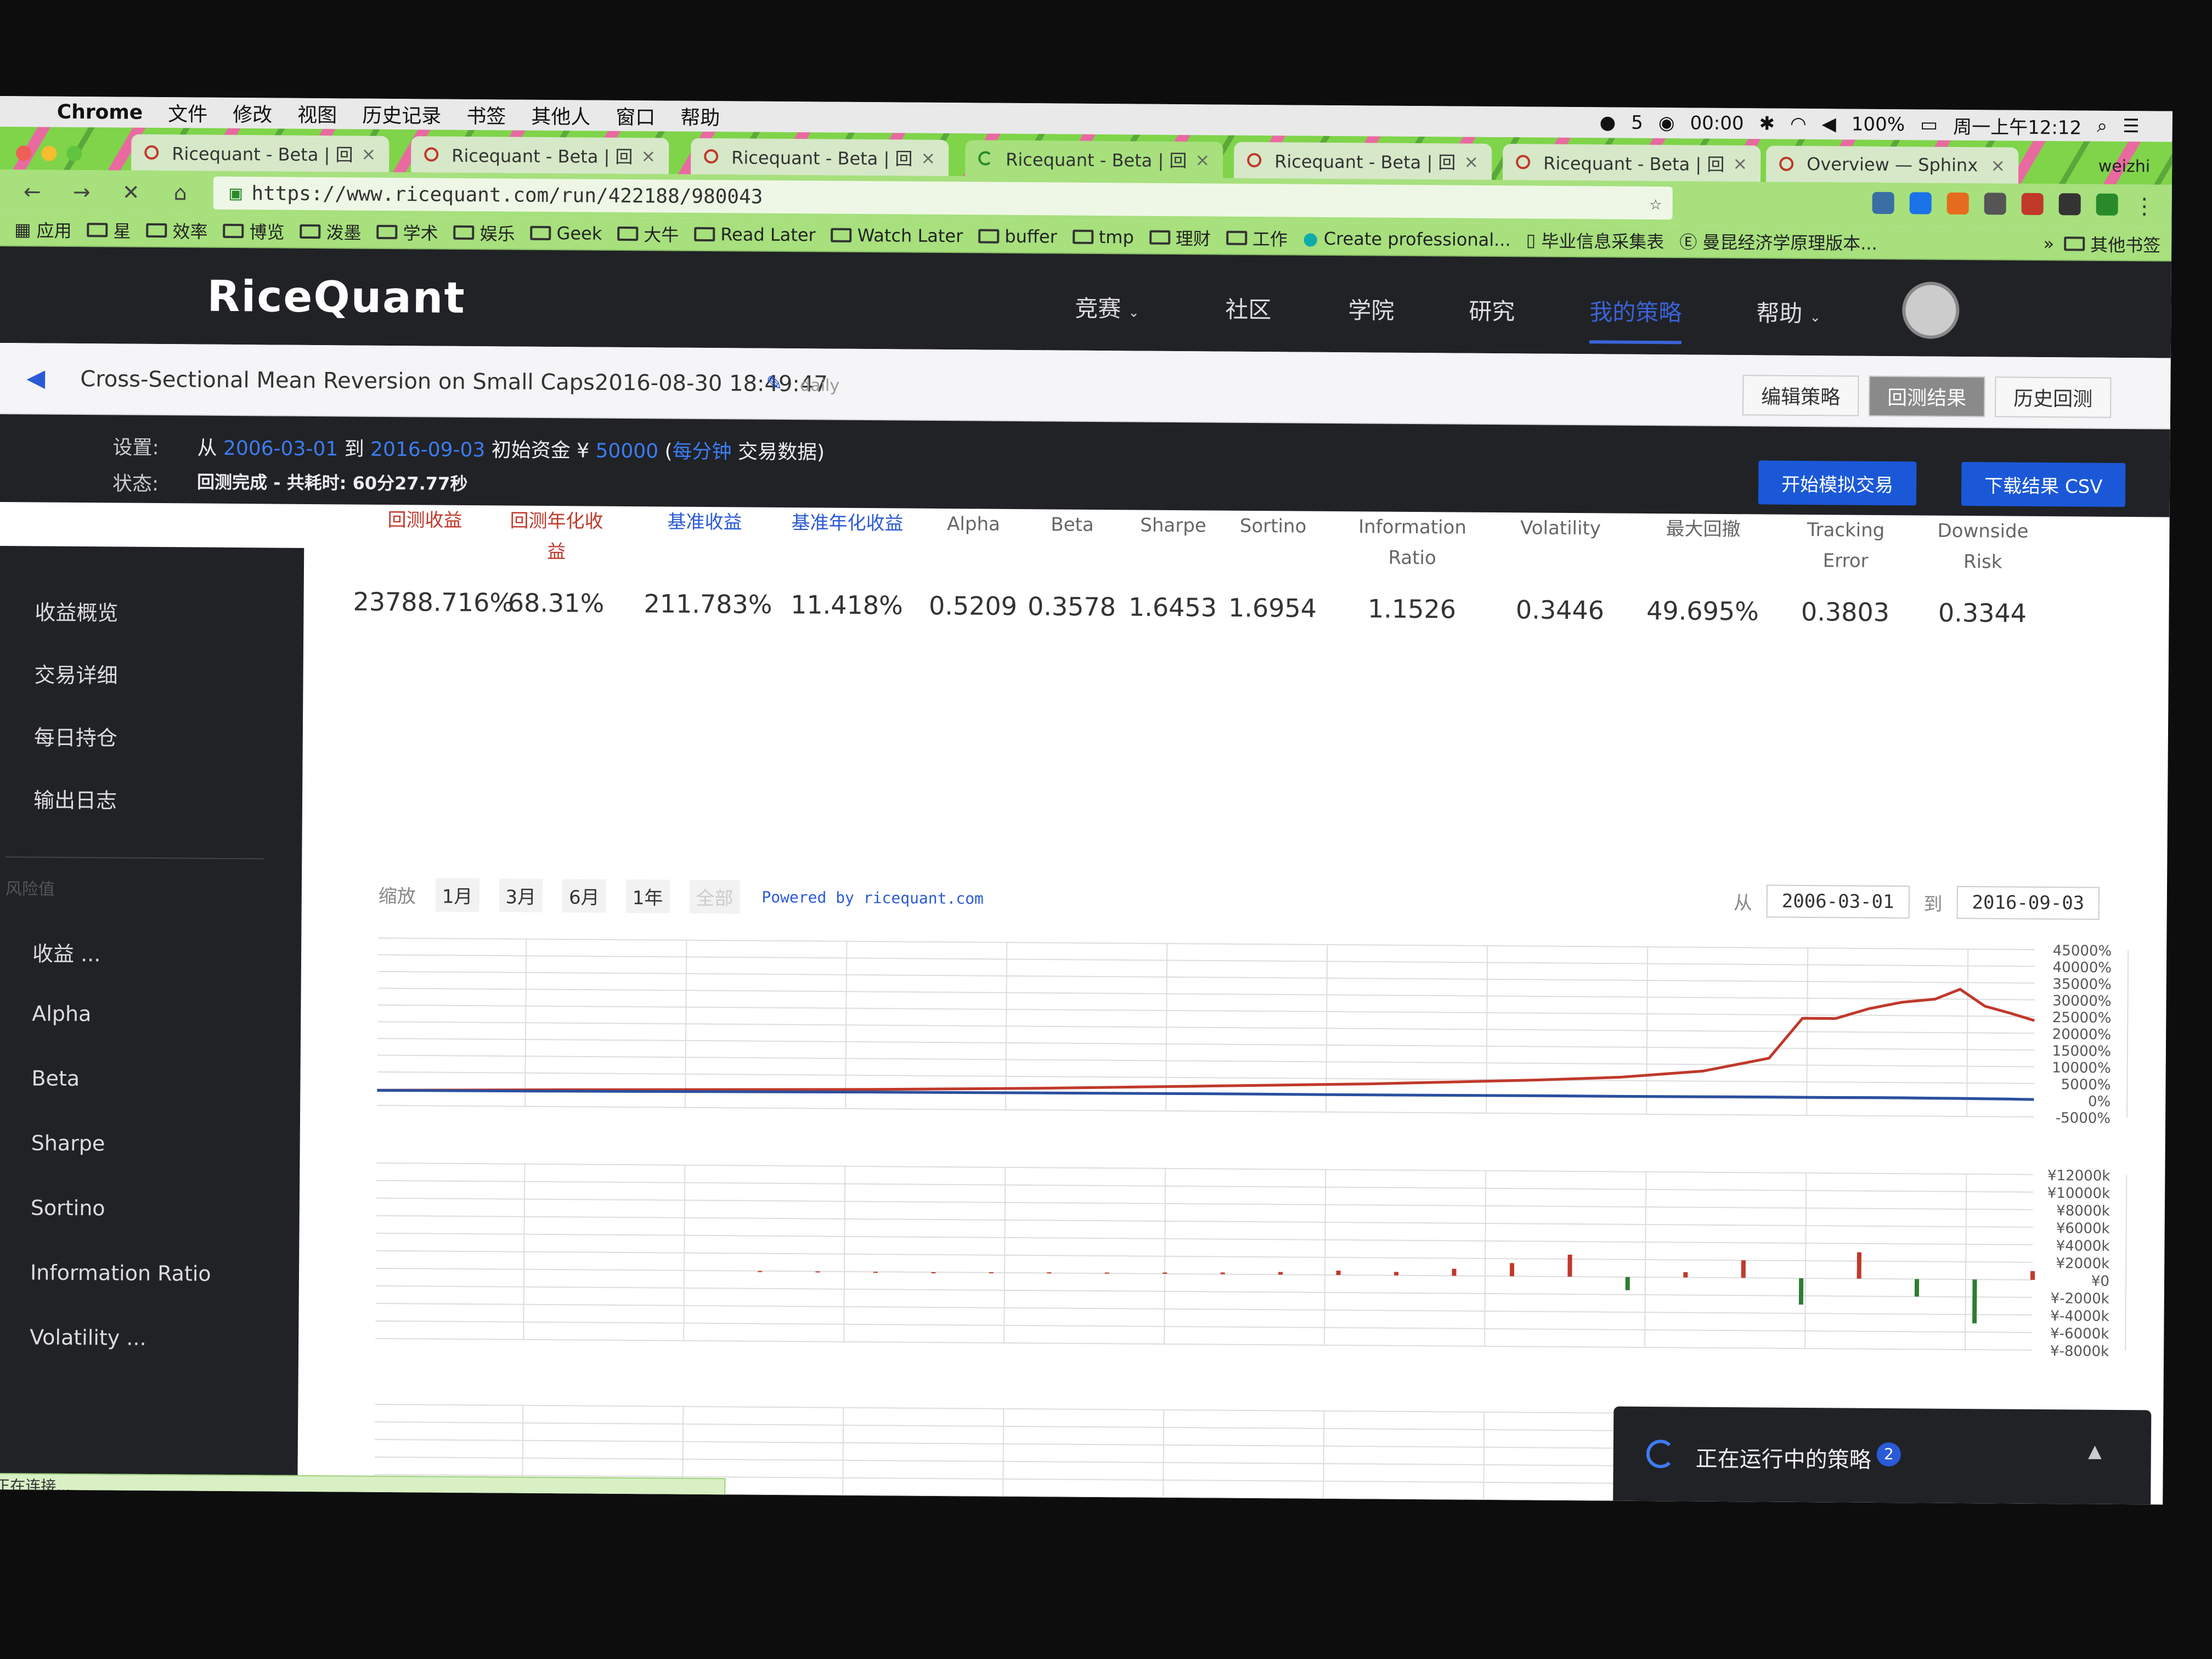  What do you see at coordinates (2028, 902) in the screenshot?
I see `end-date-input: 2016-09-03` at bounding box center [2028, 902].